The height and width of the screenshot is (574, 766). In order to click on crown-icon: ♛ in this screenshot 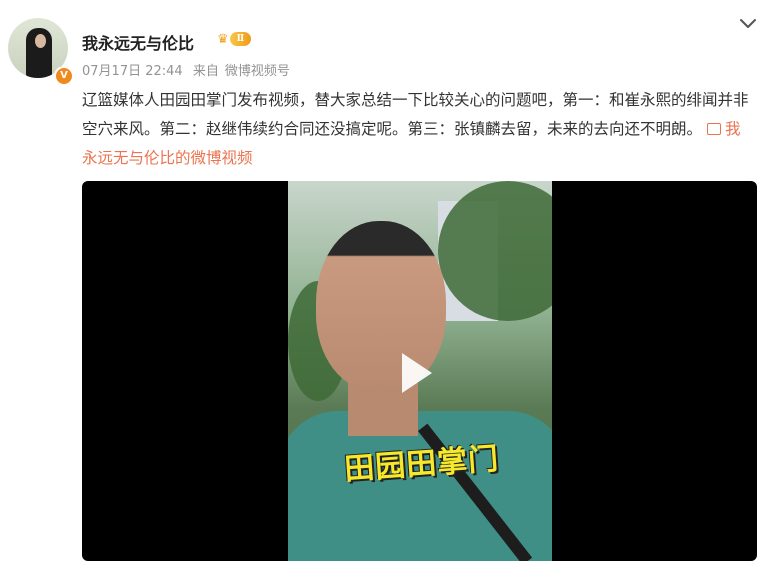, I will do `click(223, 39)`.